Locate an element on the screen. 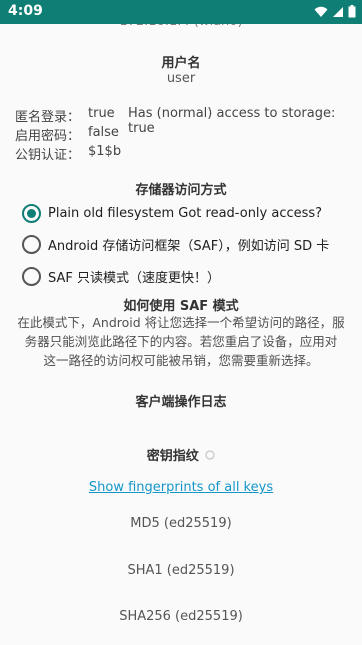 This screenshot has width=362, height=645. username-title: 用户名 is located at coordinates (181, 63).